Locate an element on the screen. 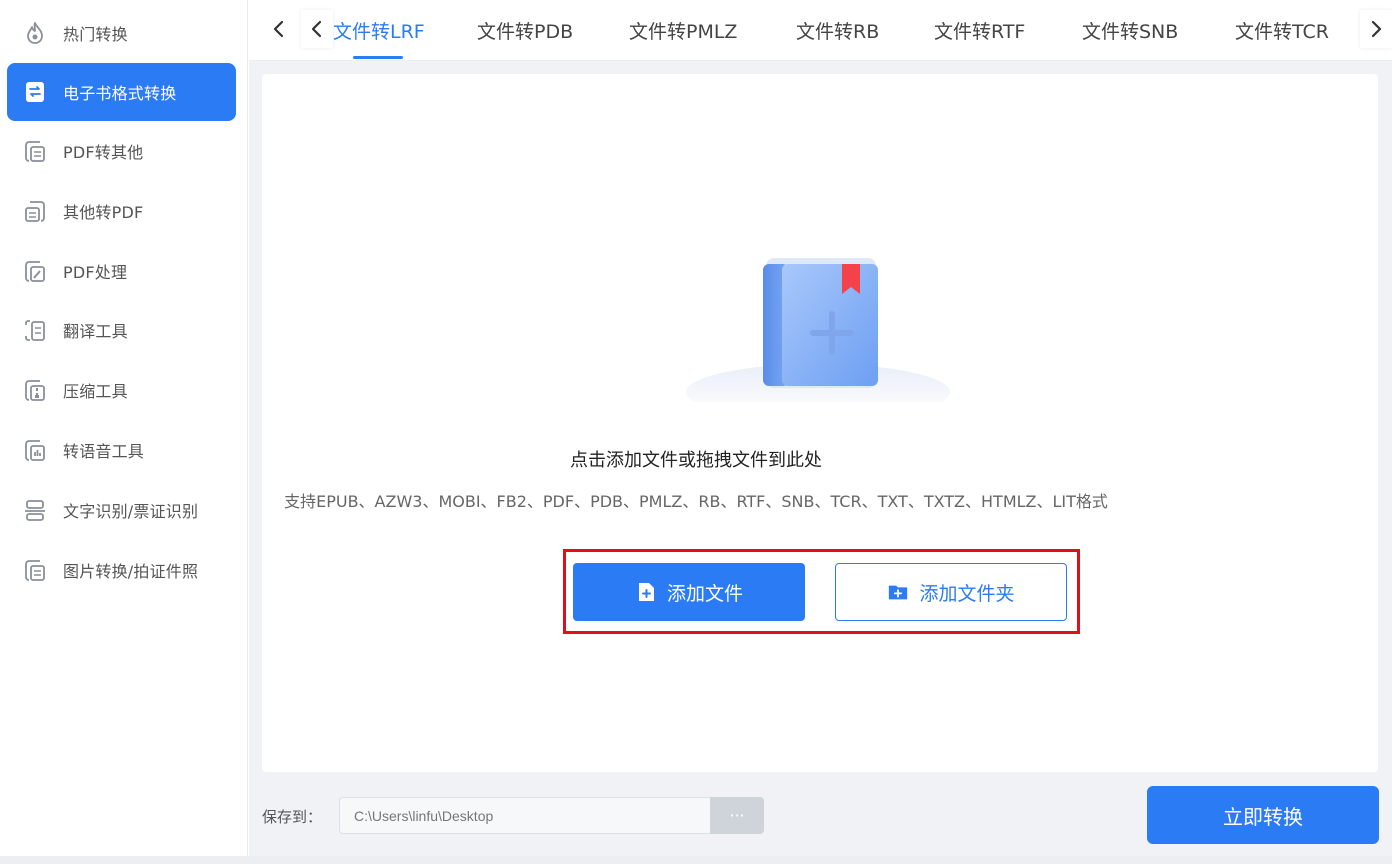 This screenshot has height=864, width=1392. sidebar-item-label: PDF转其他 is located at coordinates (103, 152).